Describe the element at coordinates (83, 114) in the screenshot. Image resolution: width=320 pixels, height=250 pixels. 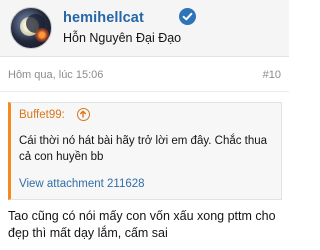
I see `arrow-up-circle-icon` at that location.